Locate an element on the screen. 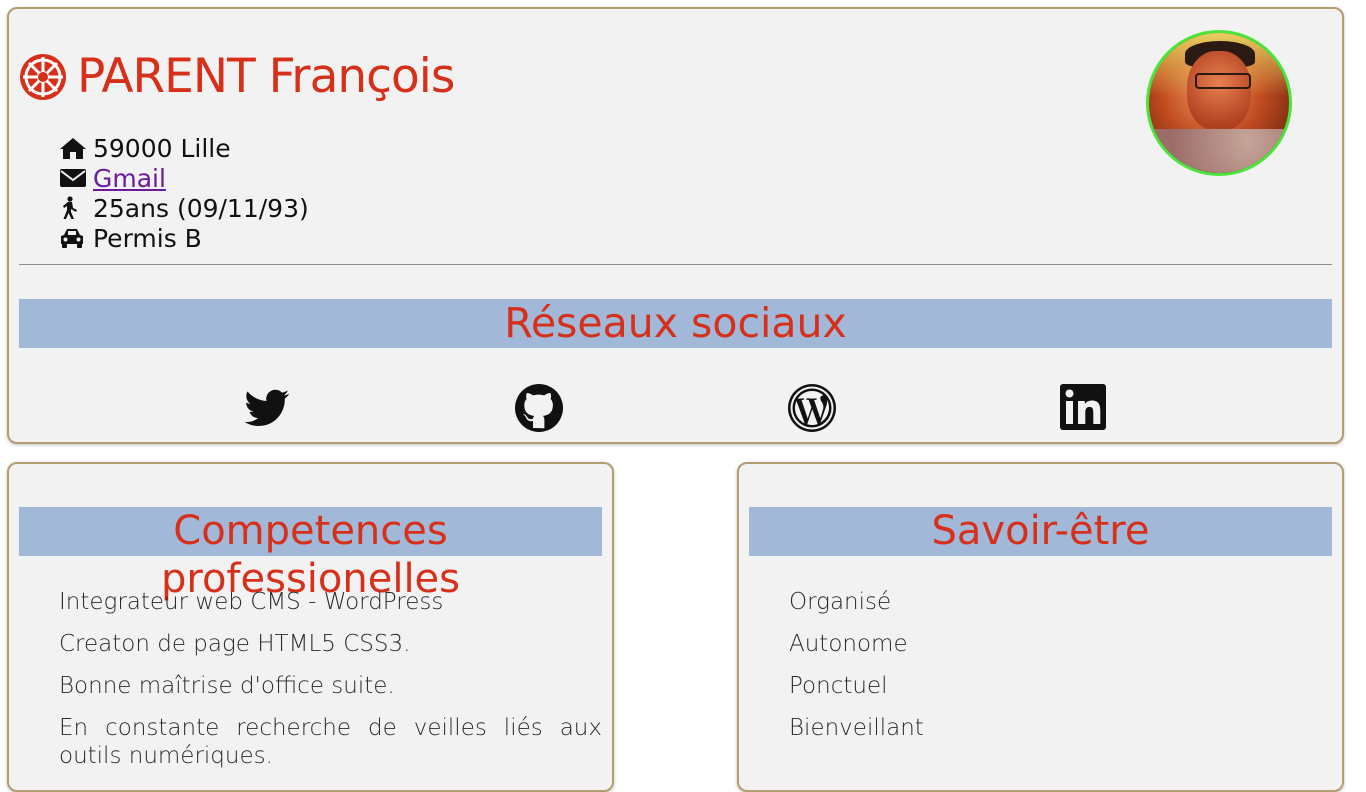  walking-icon is located at coordinates (73, 208).